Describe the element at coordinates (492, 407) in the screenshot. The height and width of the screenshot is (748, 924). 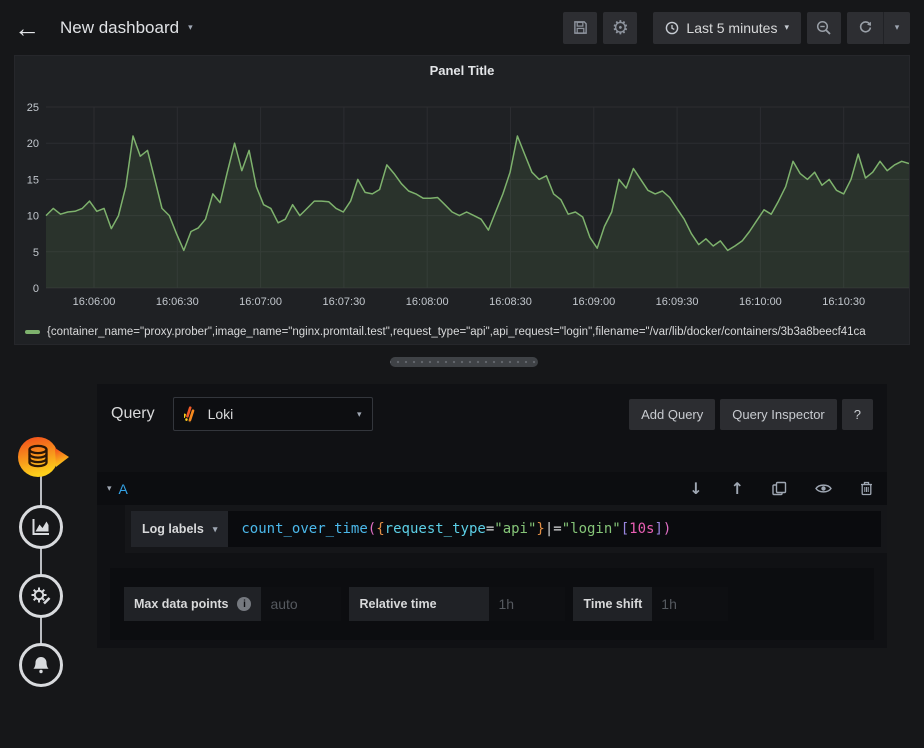
I see `query-header: Query Loki ▾ Add Query Query Inspector ?` at that location.